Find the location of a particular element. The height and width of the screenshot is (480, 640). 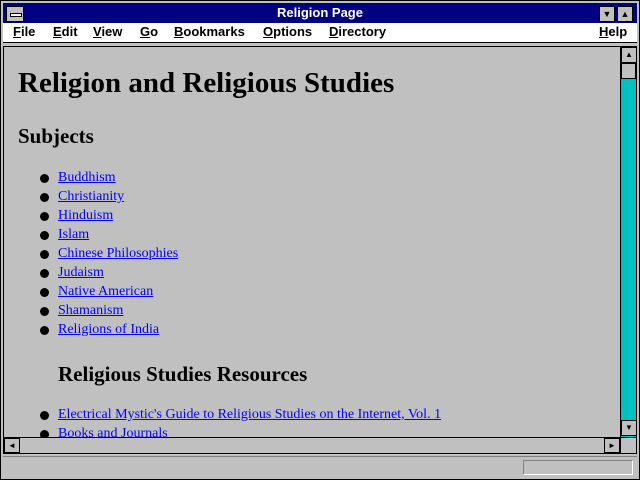

menu-options: Options is located at coordinates (287, 31).